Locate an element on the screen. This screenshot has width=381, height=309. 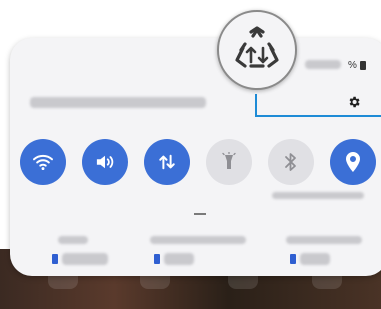
wifi-toggle is located at coordinates (43, 162).